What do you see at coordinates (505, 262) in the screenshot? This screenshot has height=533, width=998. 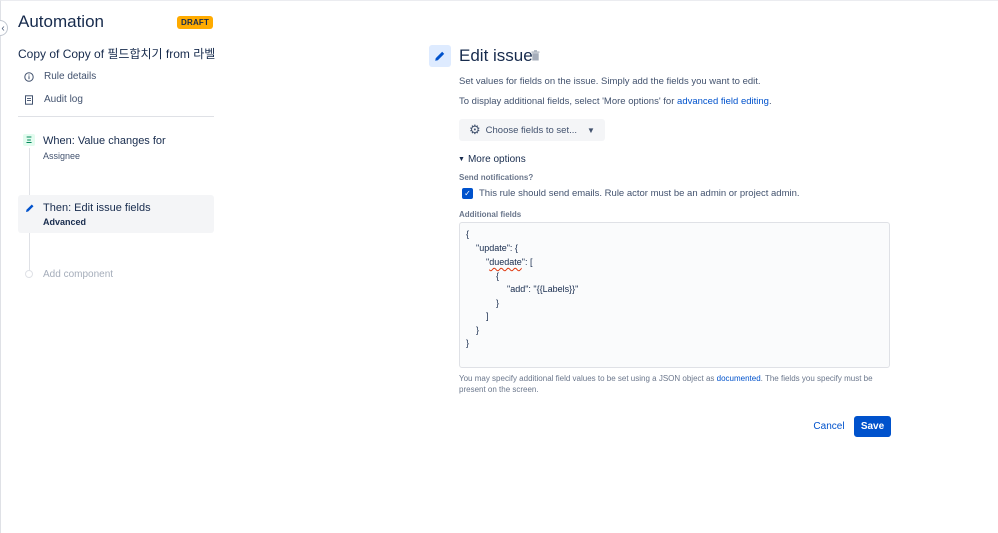 I see `spellcheck-token: duedate` at bounding box center [505, 262].